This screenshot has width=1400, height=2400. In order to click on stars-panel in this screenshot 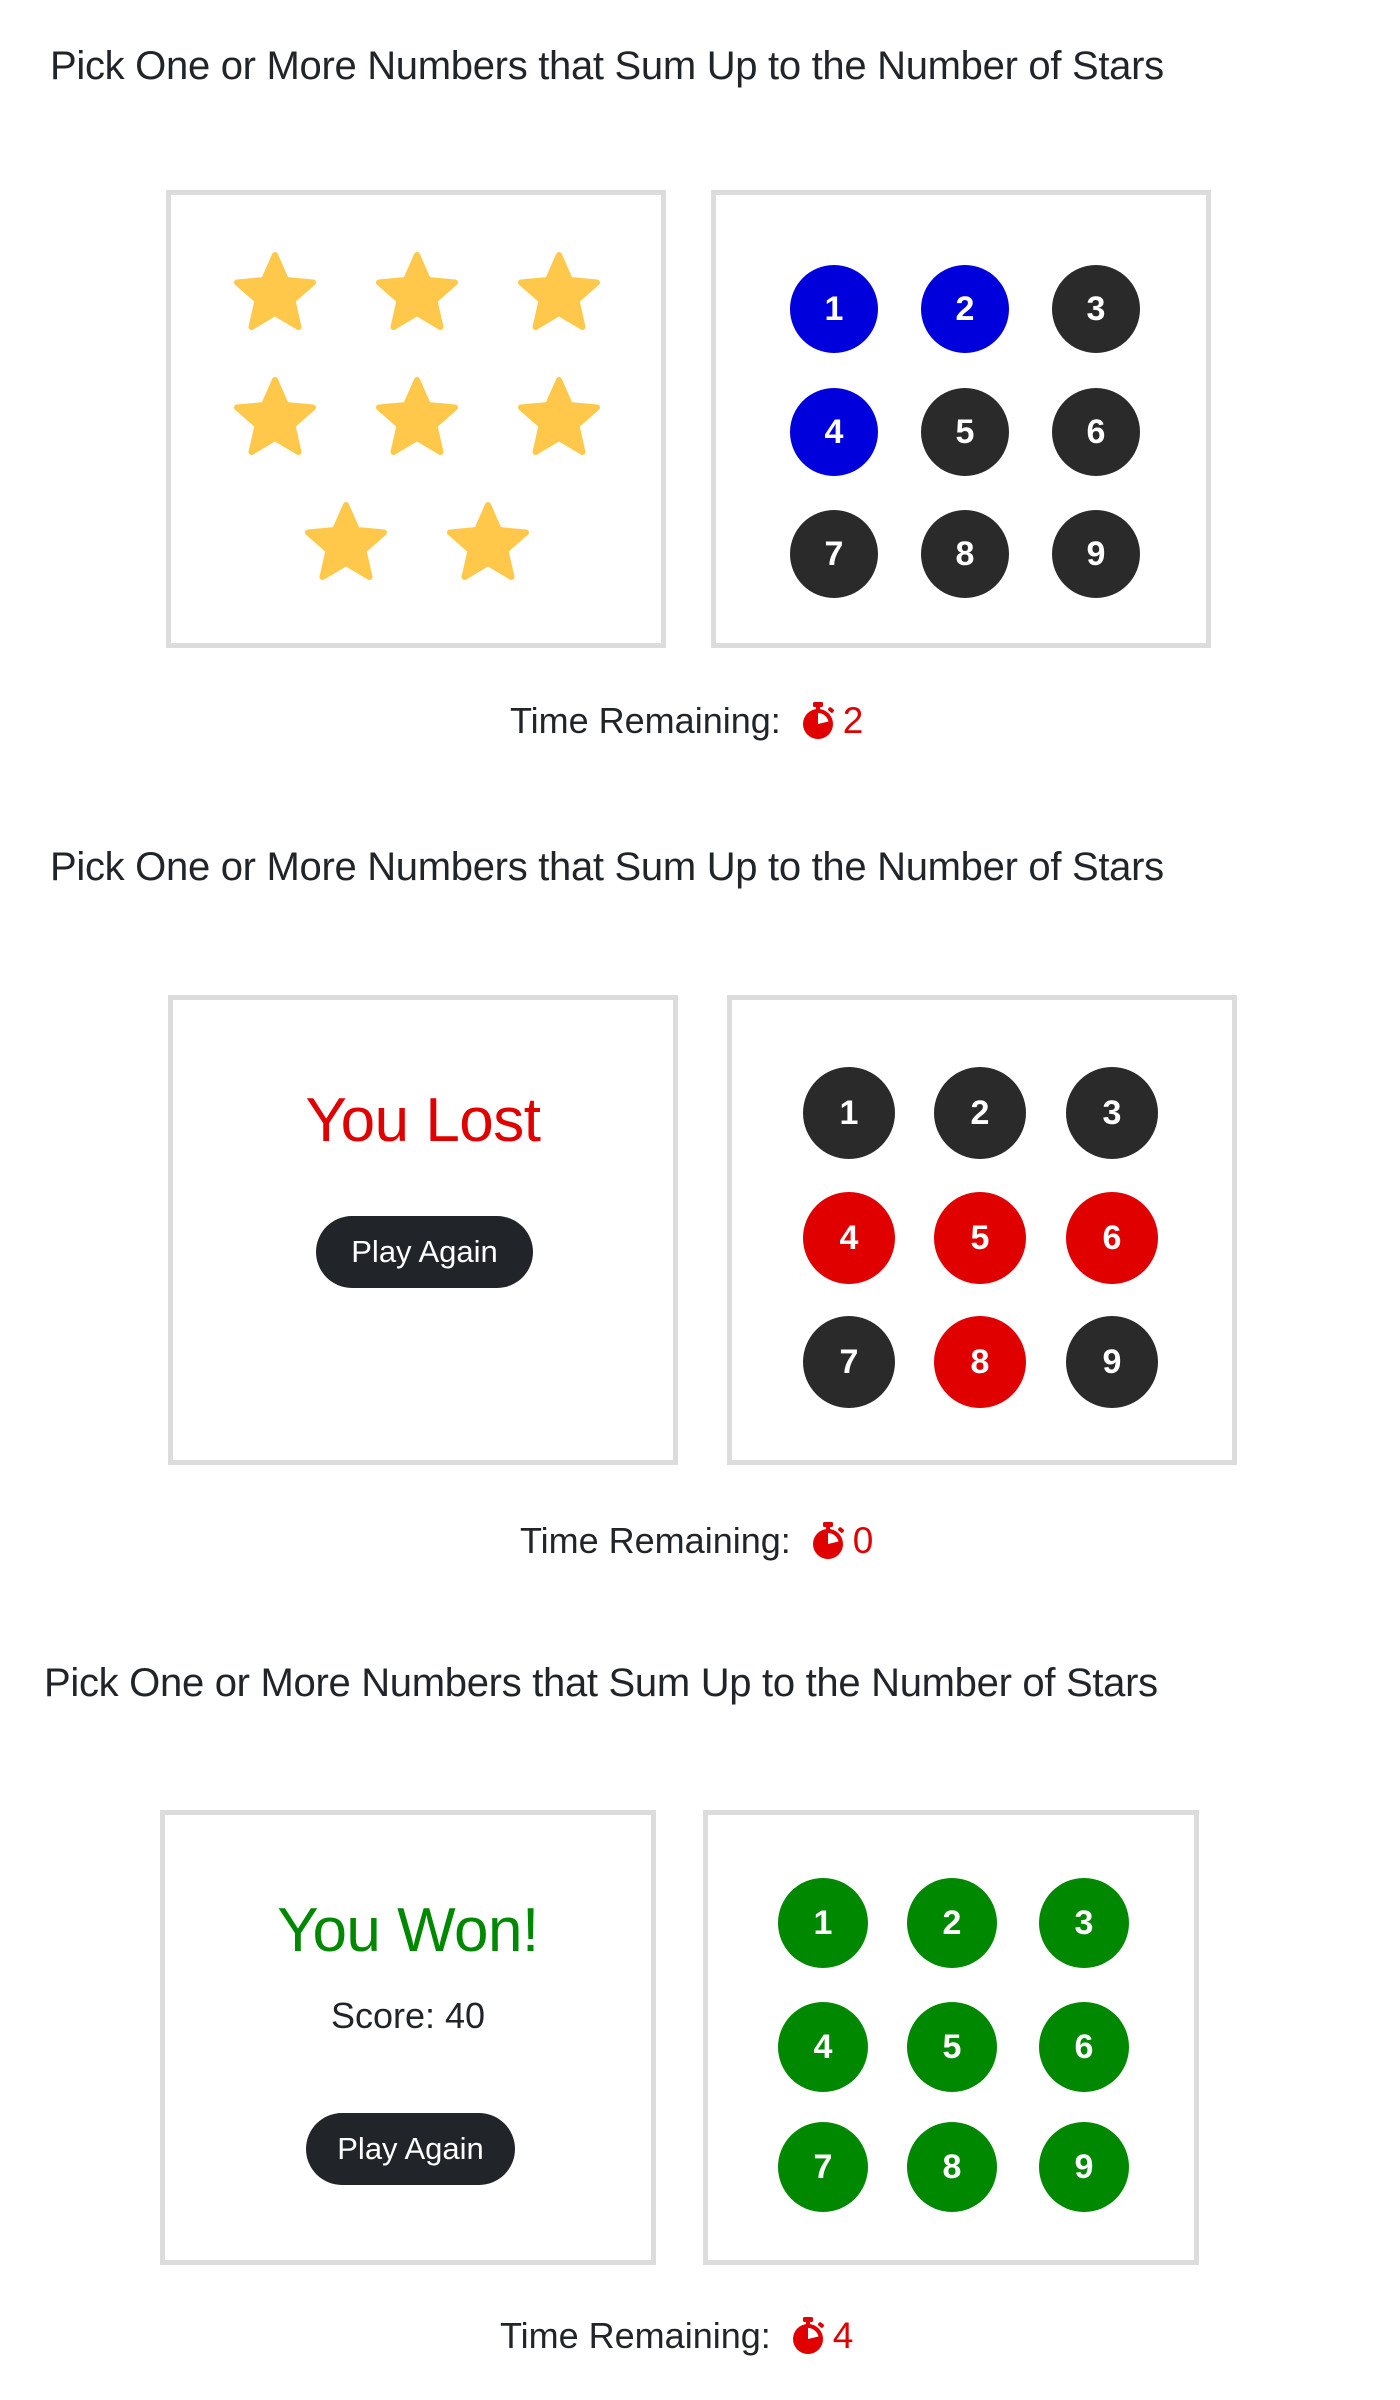, I will do `click(416, 419)`.